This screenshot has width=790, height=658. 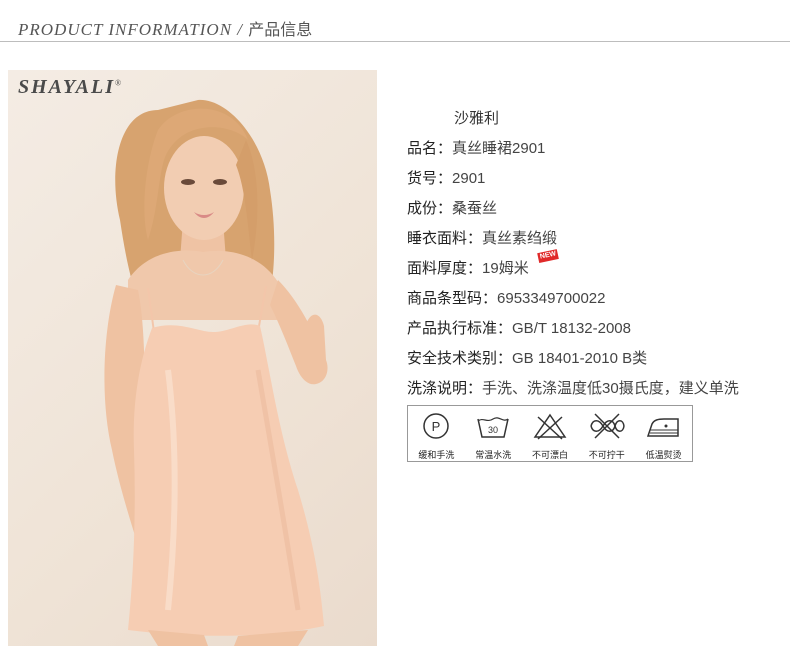 What do you see at coordinates (573, 268) in the screenshot?
I see `spec-row-thickness: 面料厚度：19姆米 NEW` at bounding box center [573, 268].